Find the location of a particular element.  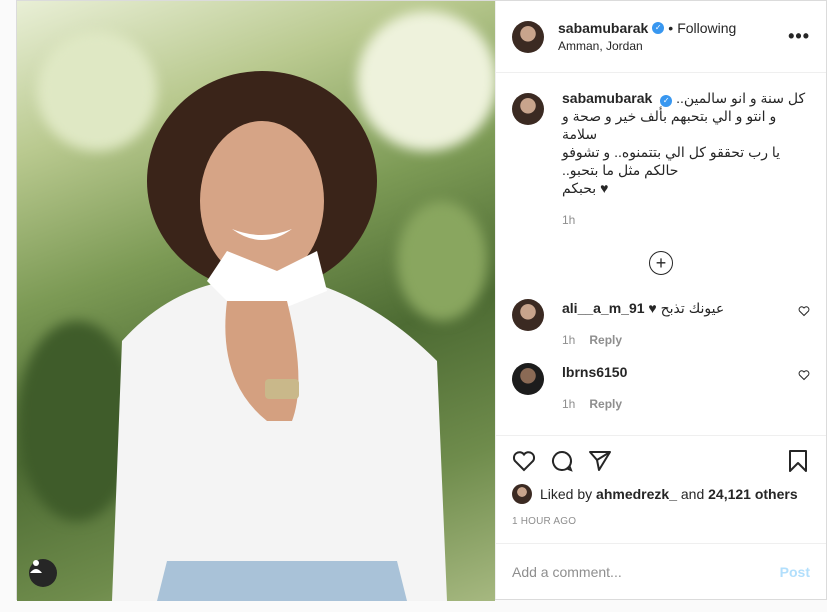

likes-prefix: Liked by is located at coordinates (566, 494).